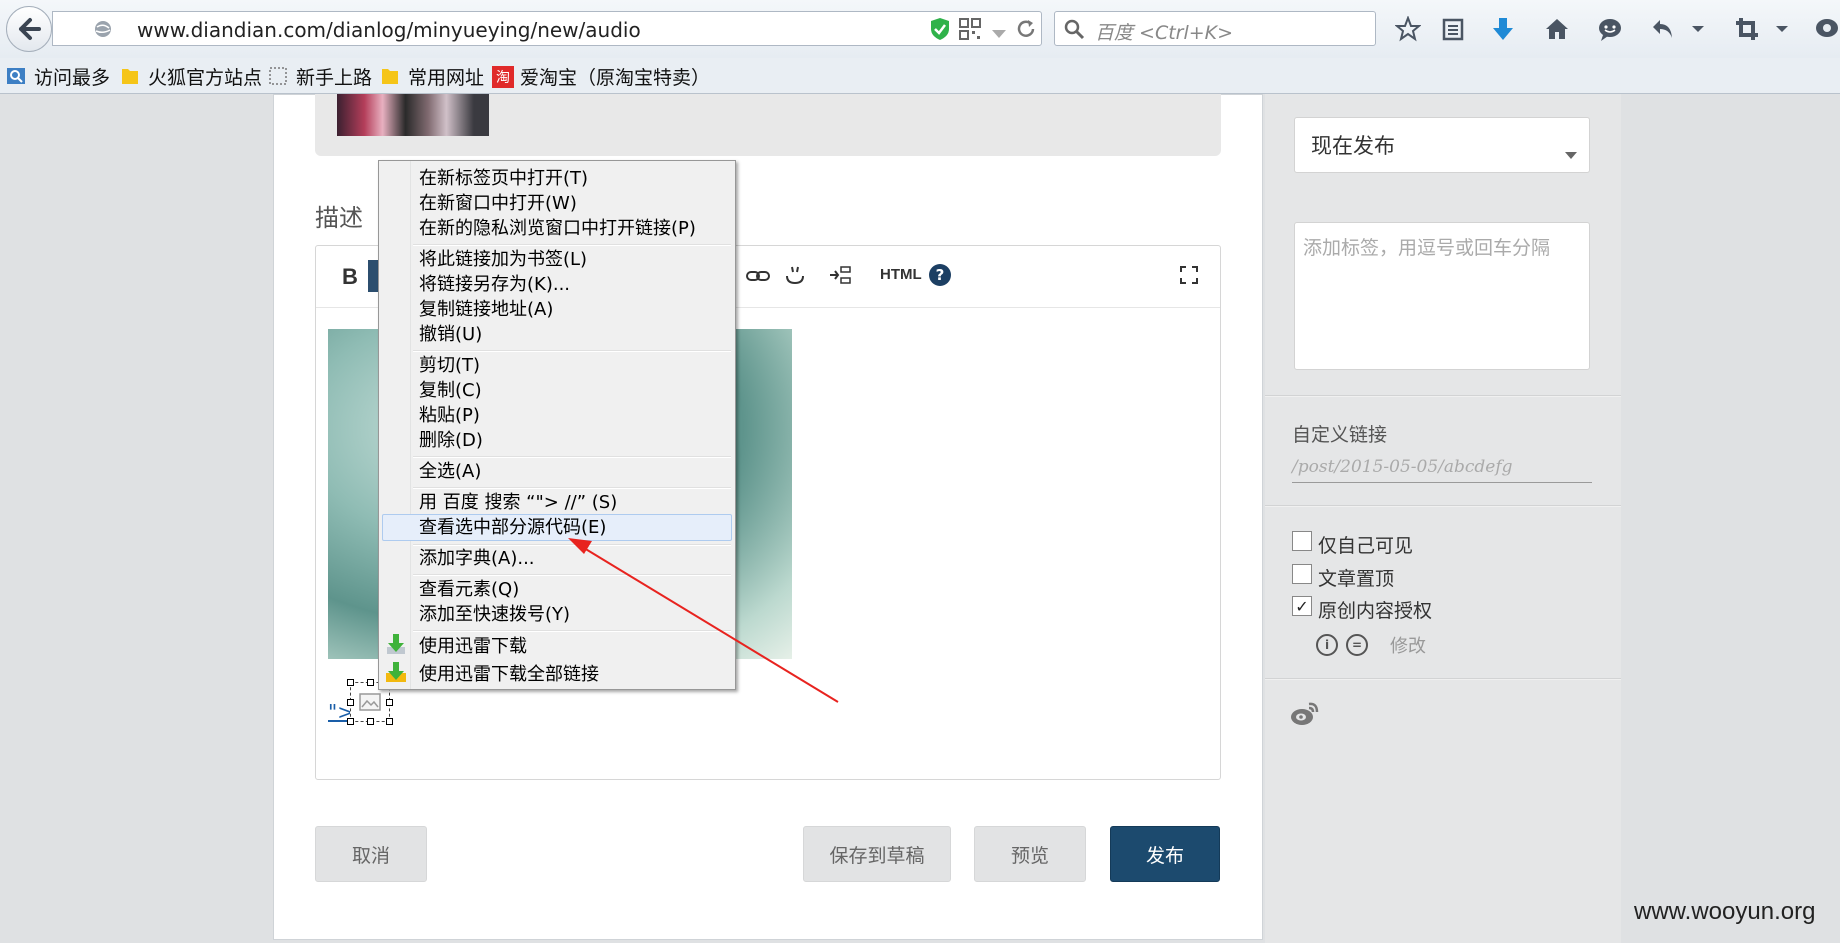 The width and height of the screenshot is (1840, 943). Describe the element at coordinates (498, 204) in the screenshot. I see `menu-item-open-new-window: 在新窗口中打开(W)` at that location.